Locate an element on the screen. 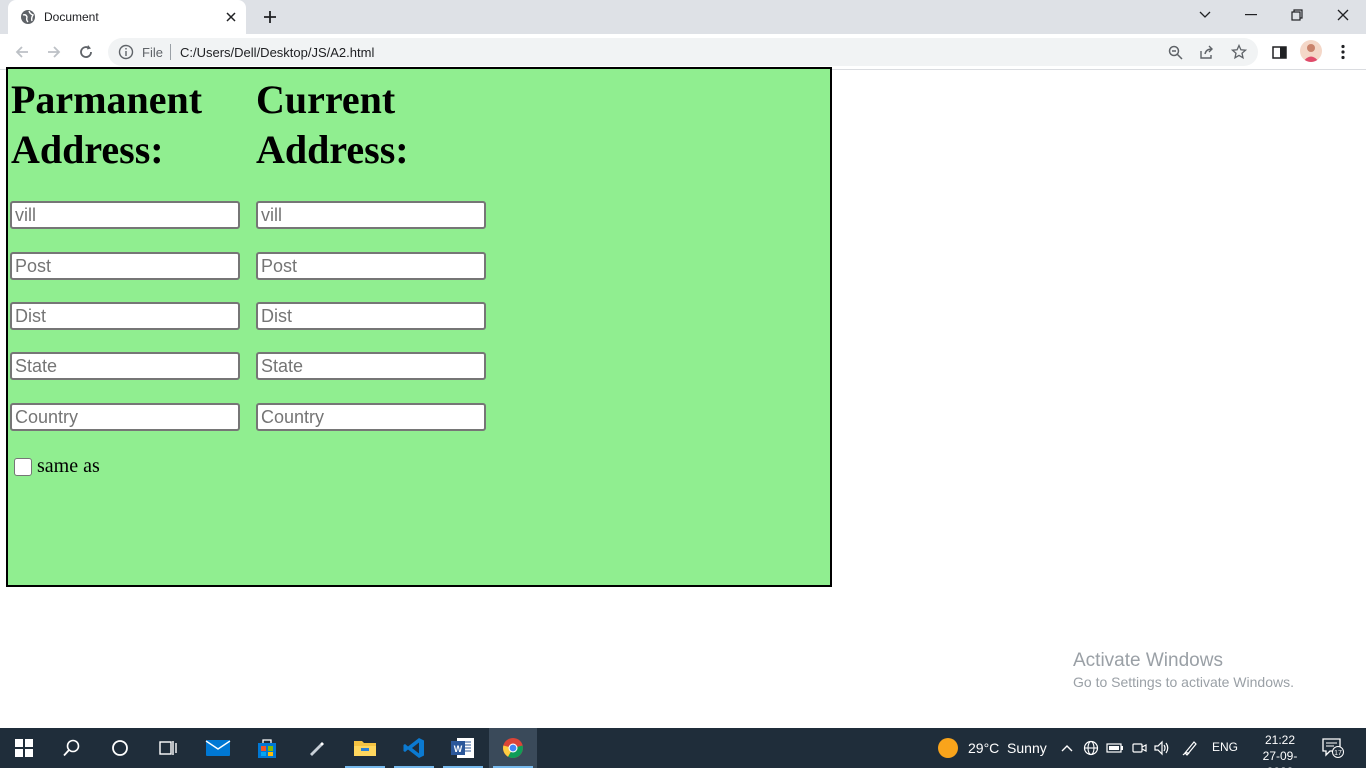  cortana-icon is located at coordinates (120, 748).